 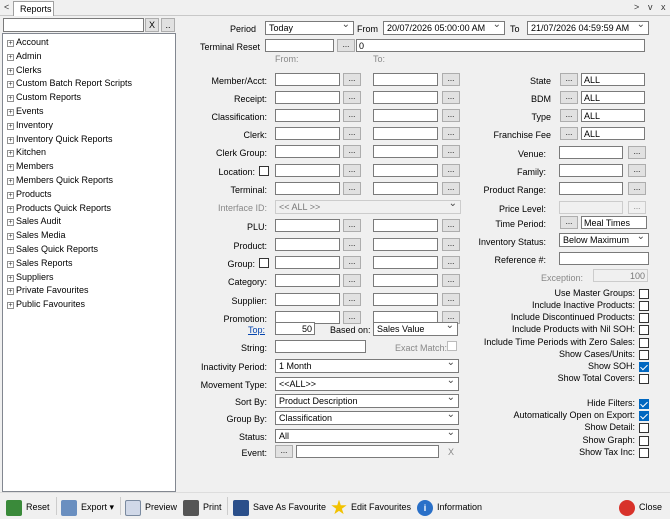 I want to click on inventory-status-select: Below Maximum, so click(x=604, y=240).